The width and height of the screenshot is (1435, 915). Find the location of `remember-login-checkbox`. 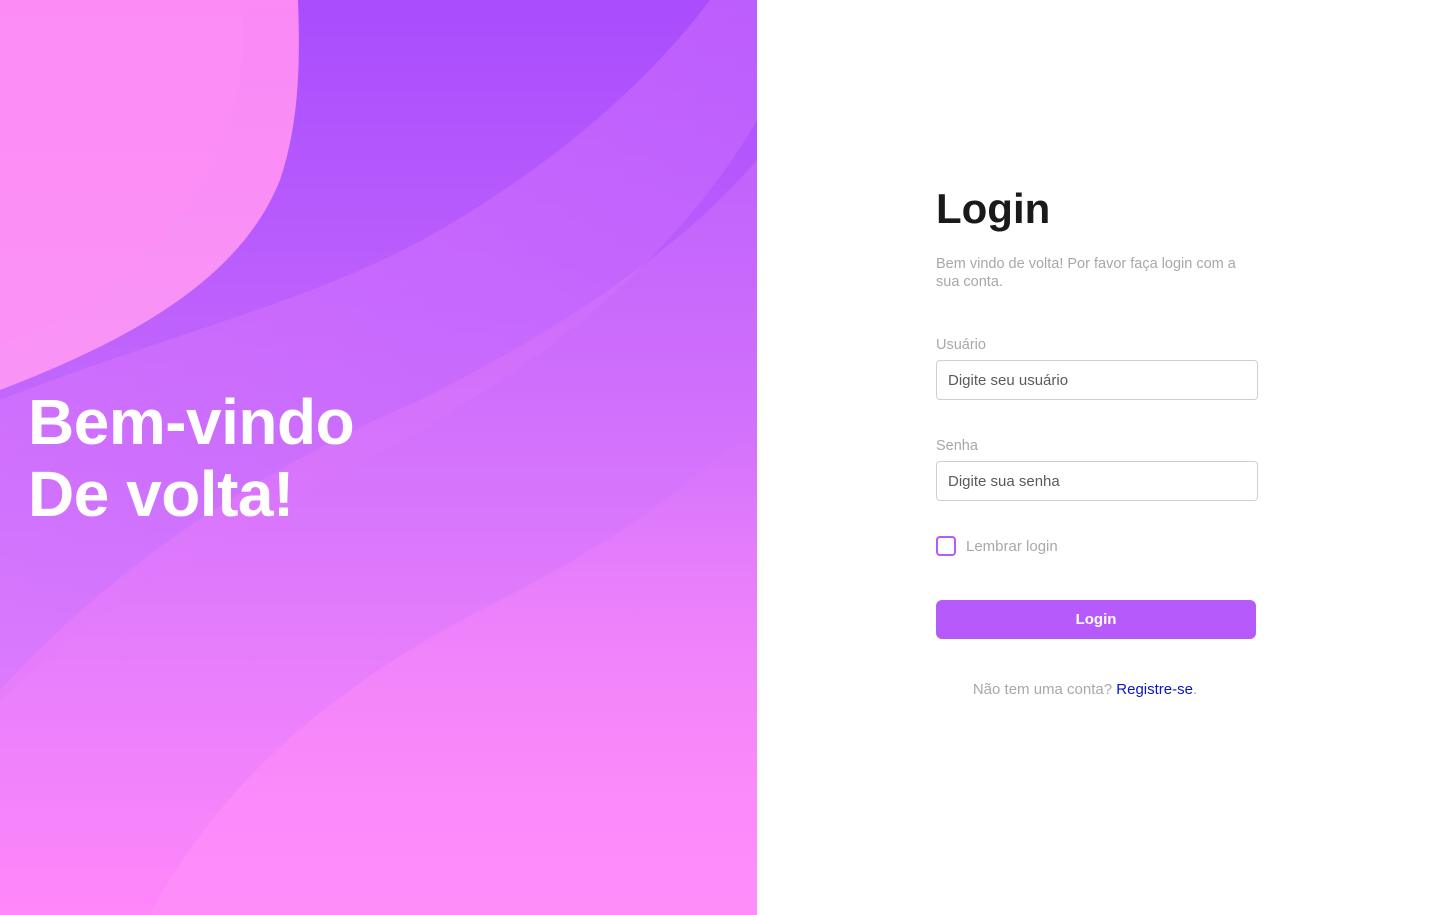

remember-login-checkbox is located at coordinates (946, 546).